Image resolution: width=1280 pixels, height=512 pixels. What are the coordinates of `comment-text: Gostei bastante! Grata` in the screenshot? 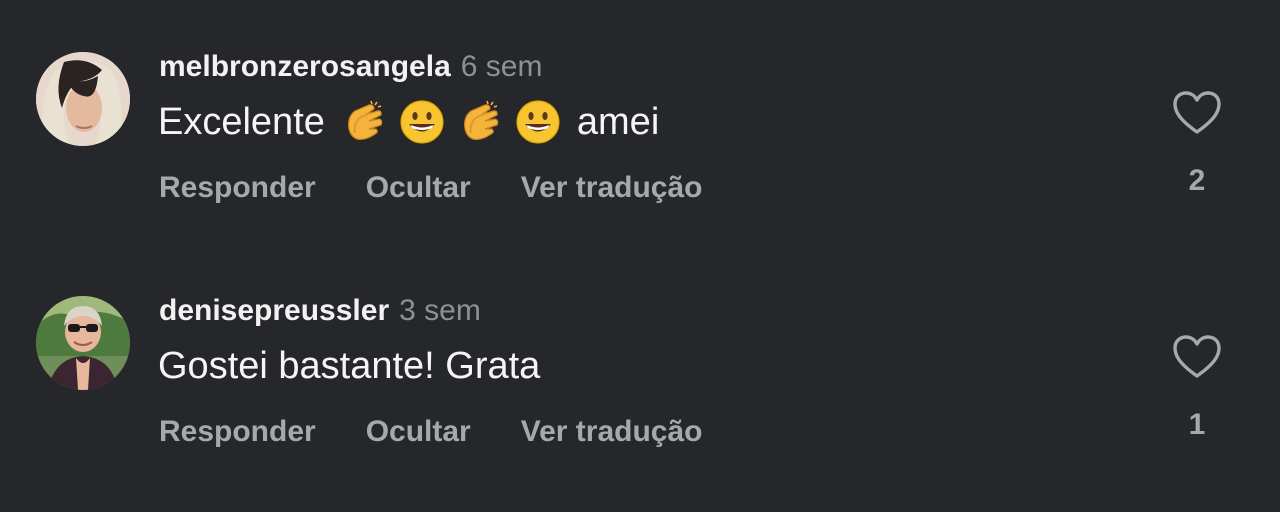 It's located at (349, 366).